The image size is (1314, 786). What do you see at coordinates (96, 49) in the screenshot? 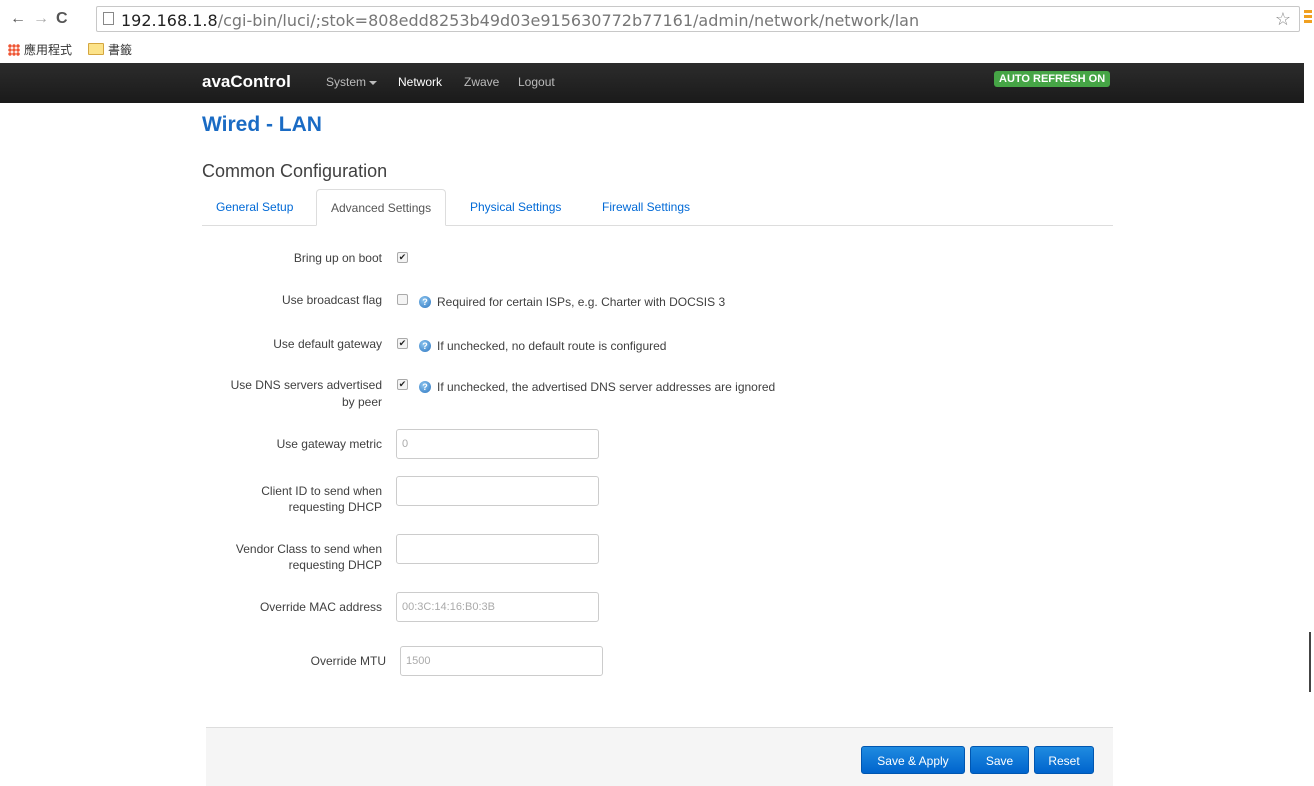
I see `folder-icon` at bounding box center [96, 49].